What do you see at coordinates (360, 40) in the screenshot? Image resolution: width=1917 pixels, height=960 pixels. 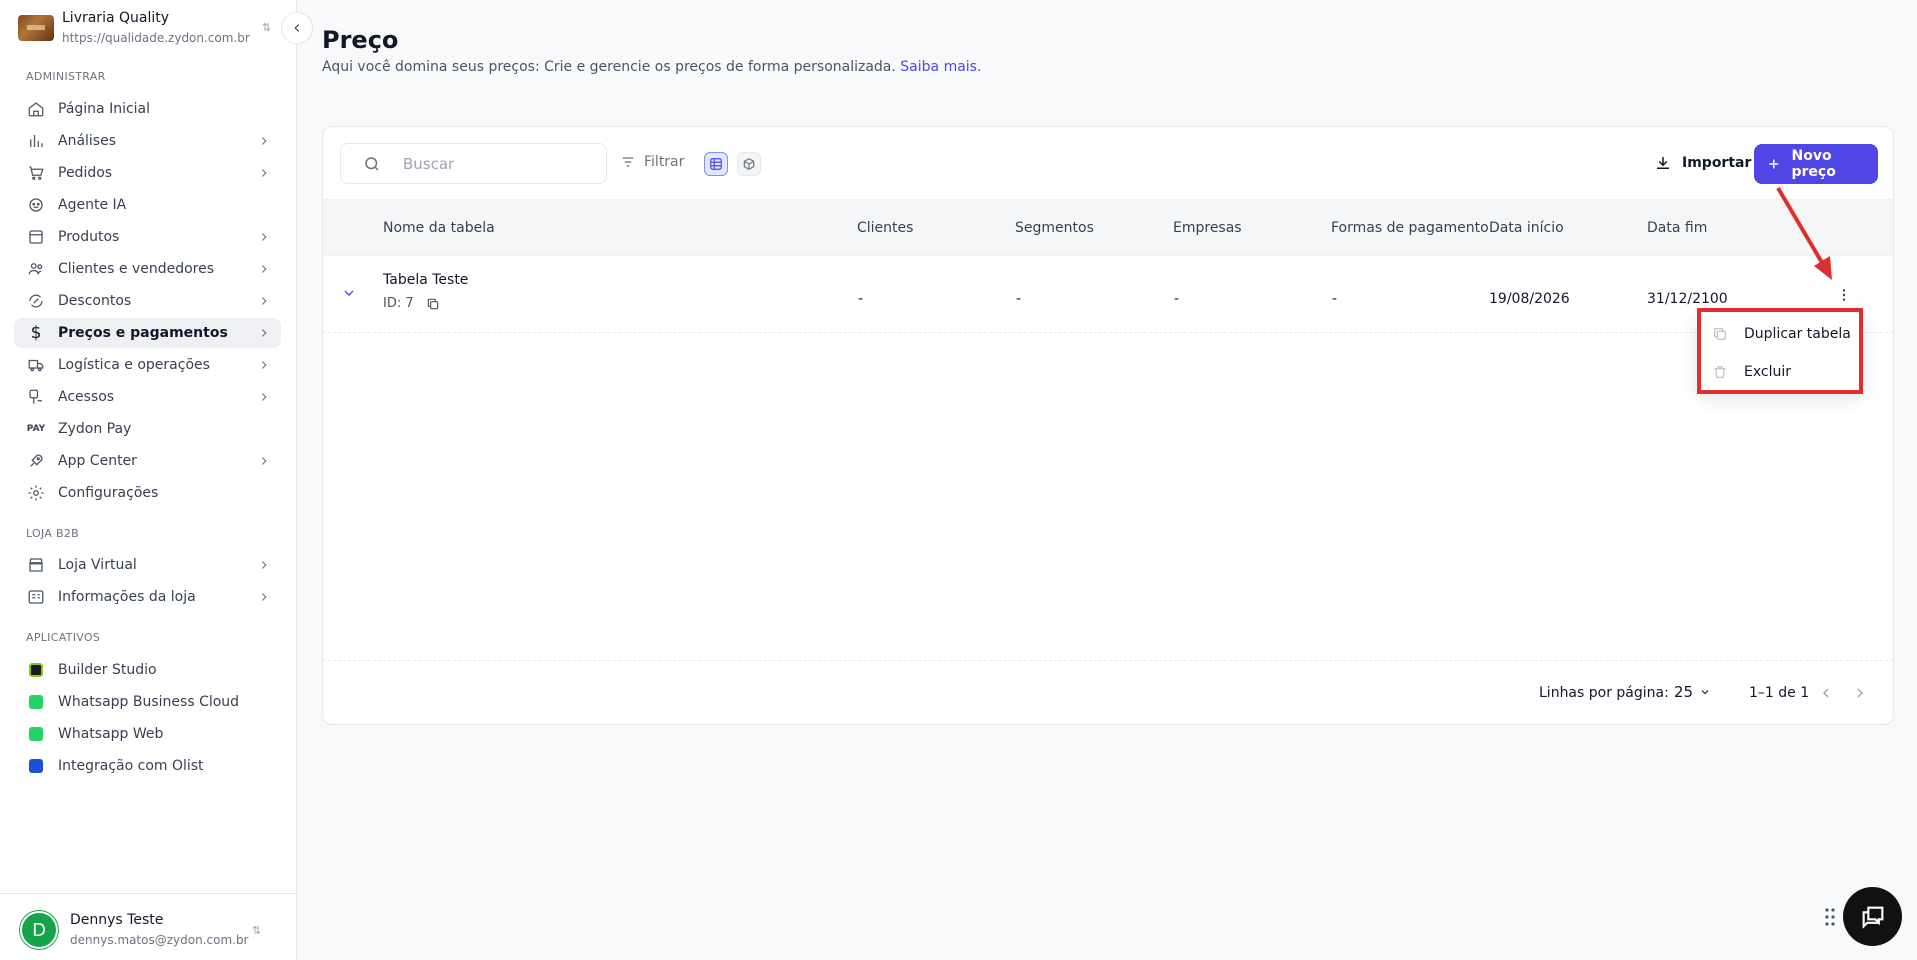 I see `page-title: Preço` at bounding box center [360, 40].